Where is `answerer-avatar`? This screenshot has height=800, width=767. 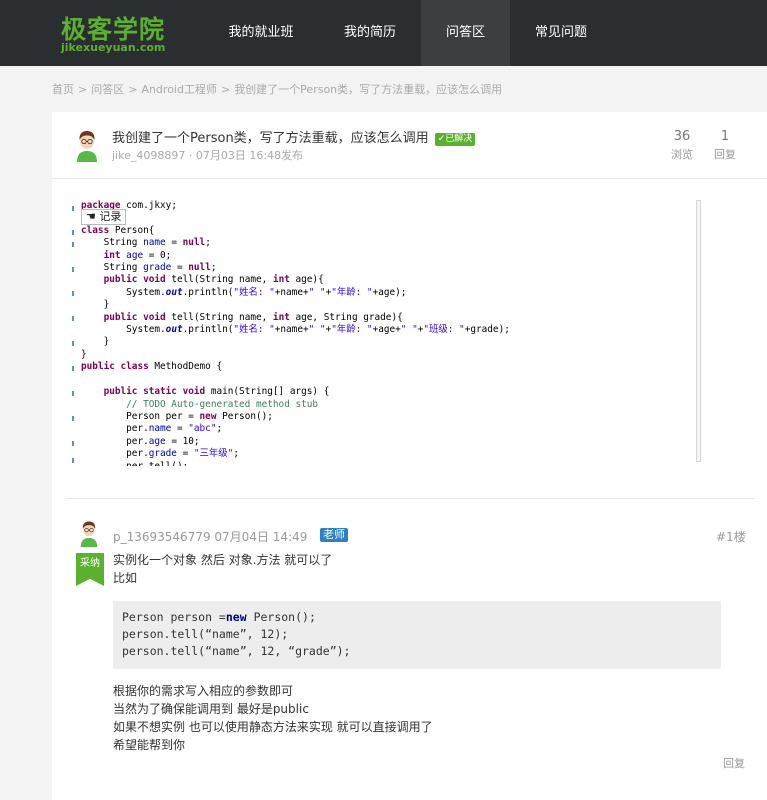
answerer-avatar is located at coordinates (89, 533).